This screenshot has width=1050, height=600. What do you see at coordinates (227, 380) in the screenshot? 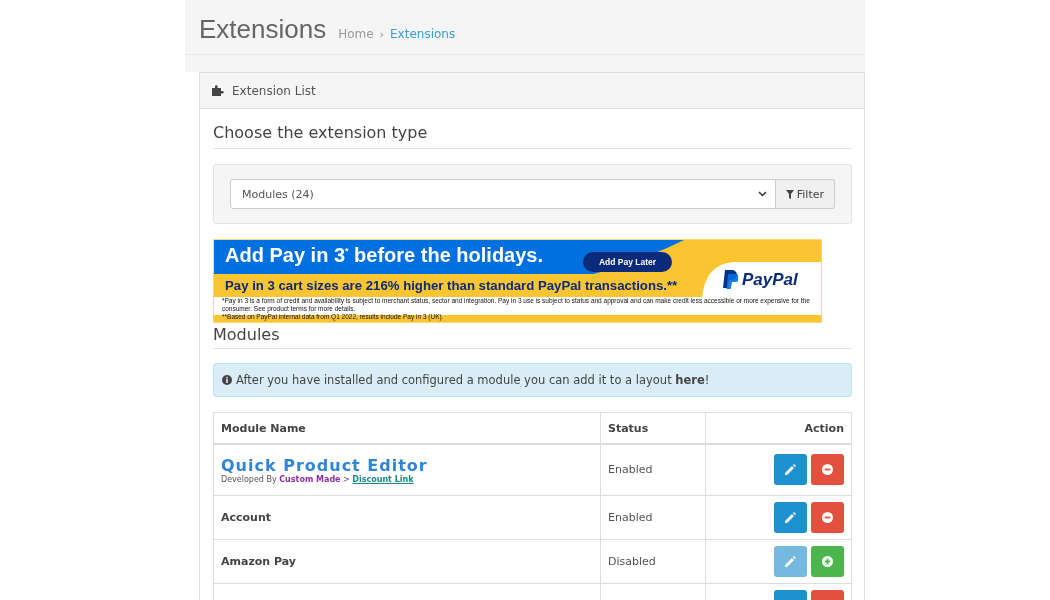
I see `info-icon` at bounding box center [227, 380].